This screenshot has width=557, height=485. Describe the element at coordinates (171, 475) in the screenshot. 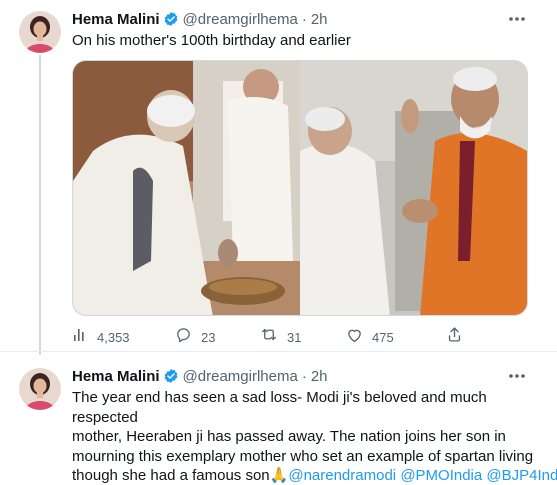

I see `text-line: though she had a famous son` at that location.